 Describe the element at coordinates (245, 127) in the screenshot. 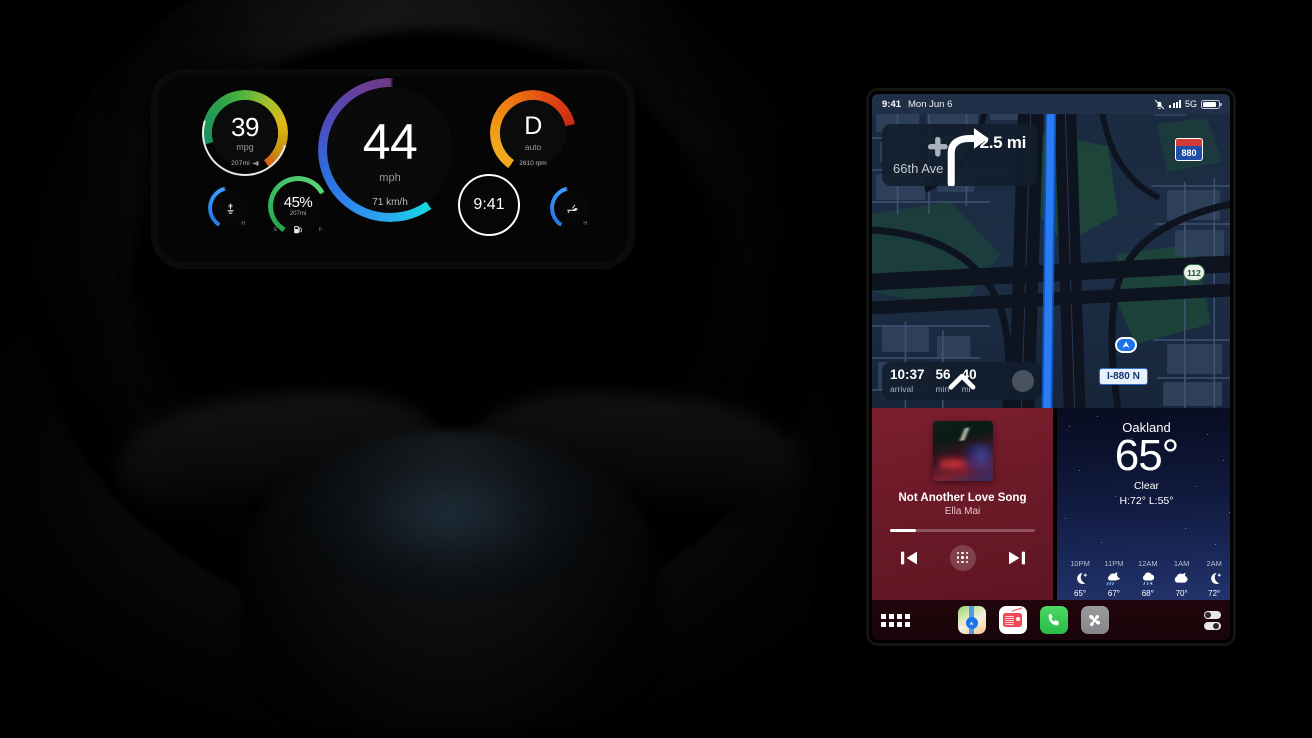

I see `fuel-economy-value: 39` at that location.